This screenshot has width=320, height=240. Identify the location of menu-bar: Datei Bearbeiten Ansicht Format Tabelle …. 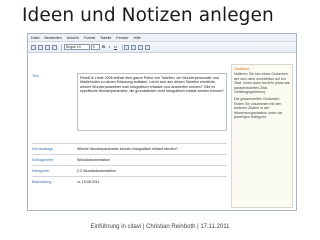
(162, 38).